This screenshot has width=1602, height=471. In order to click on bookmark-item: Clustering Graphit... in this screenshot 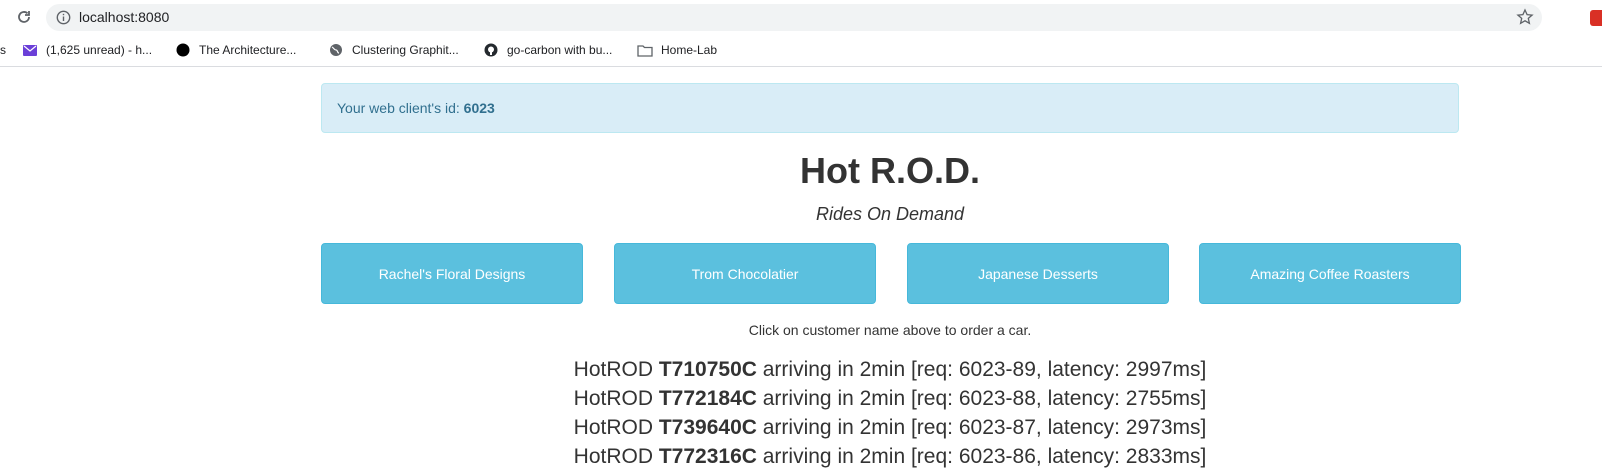, I will do `click(393, 50)`.